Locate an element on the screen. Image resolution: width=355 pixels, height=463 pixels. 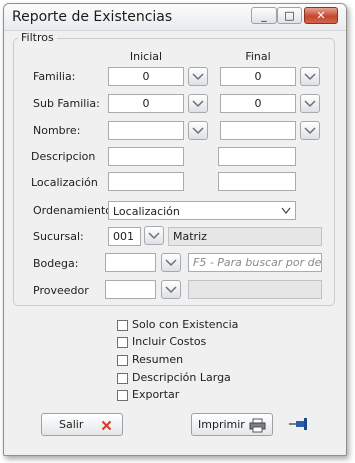
descripcion-larga-label: Descripción Larga is located at coordinates (181, 377).